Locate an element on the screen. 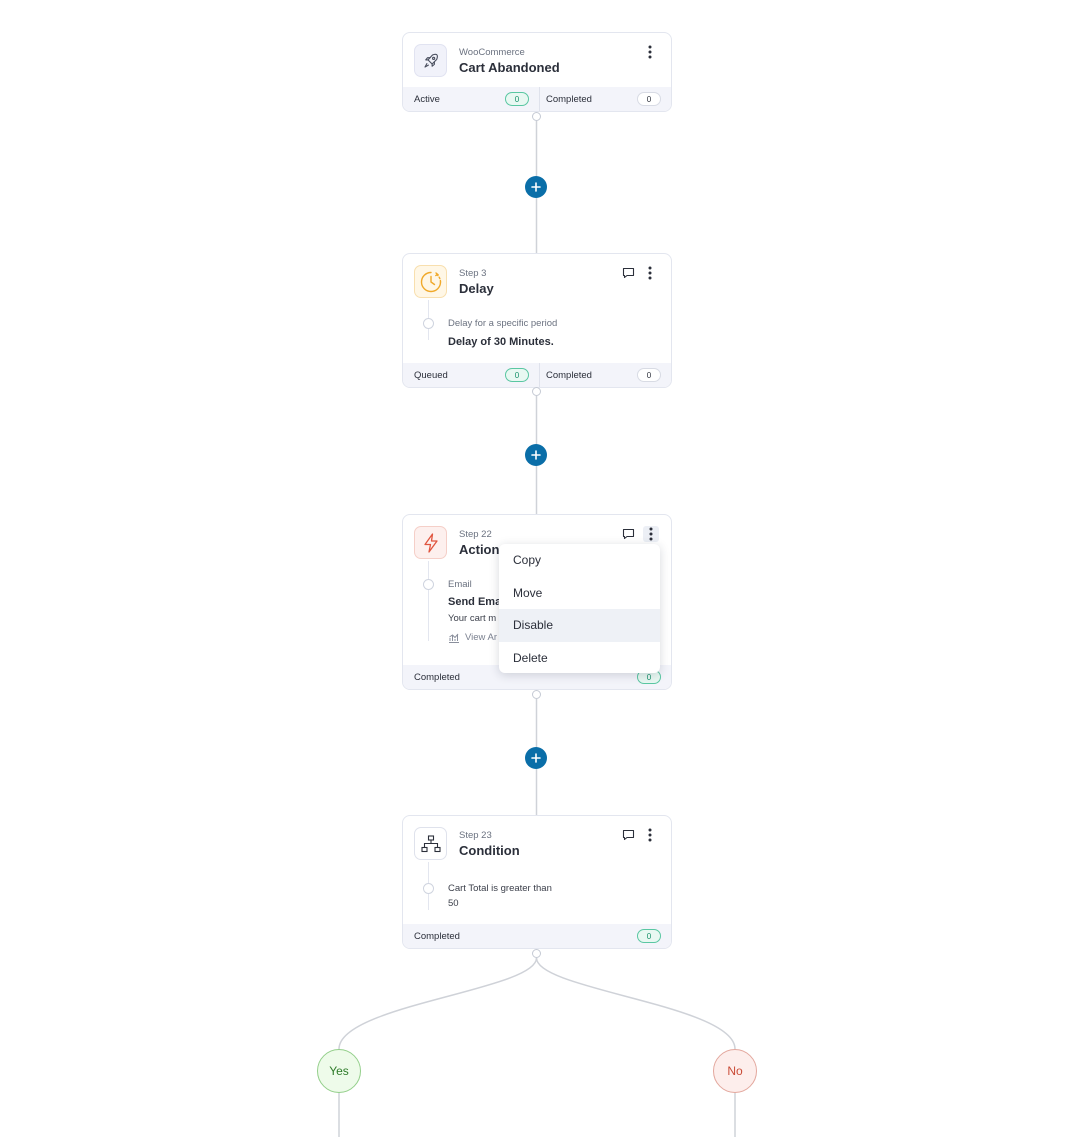 The height and width of the screenshot is (1137, 1073). menu-item-delete: Delete is located at coordinates (579, 658).